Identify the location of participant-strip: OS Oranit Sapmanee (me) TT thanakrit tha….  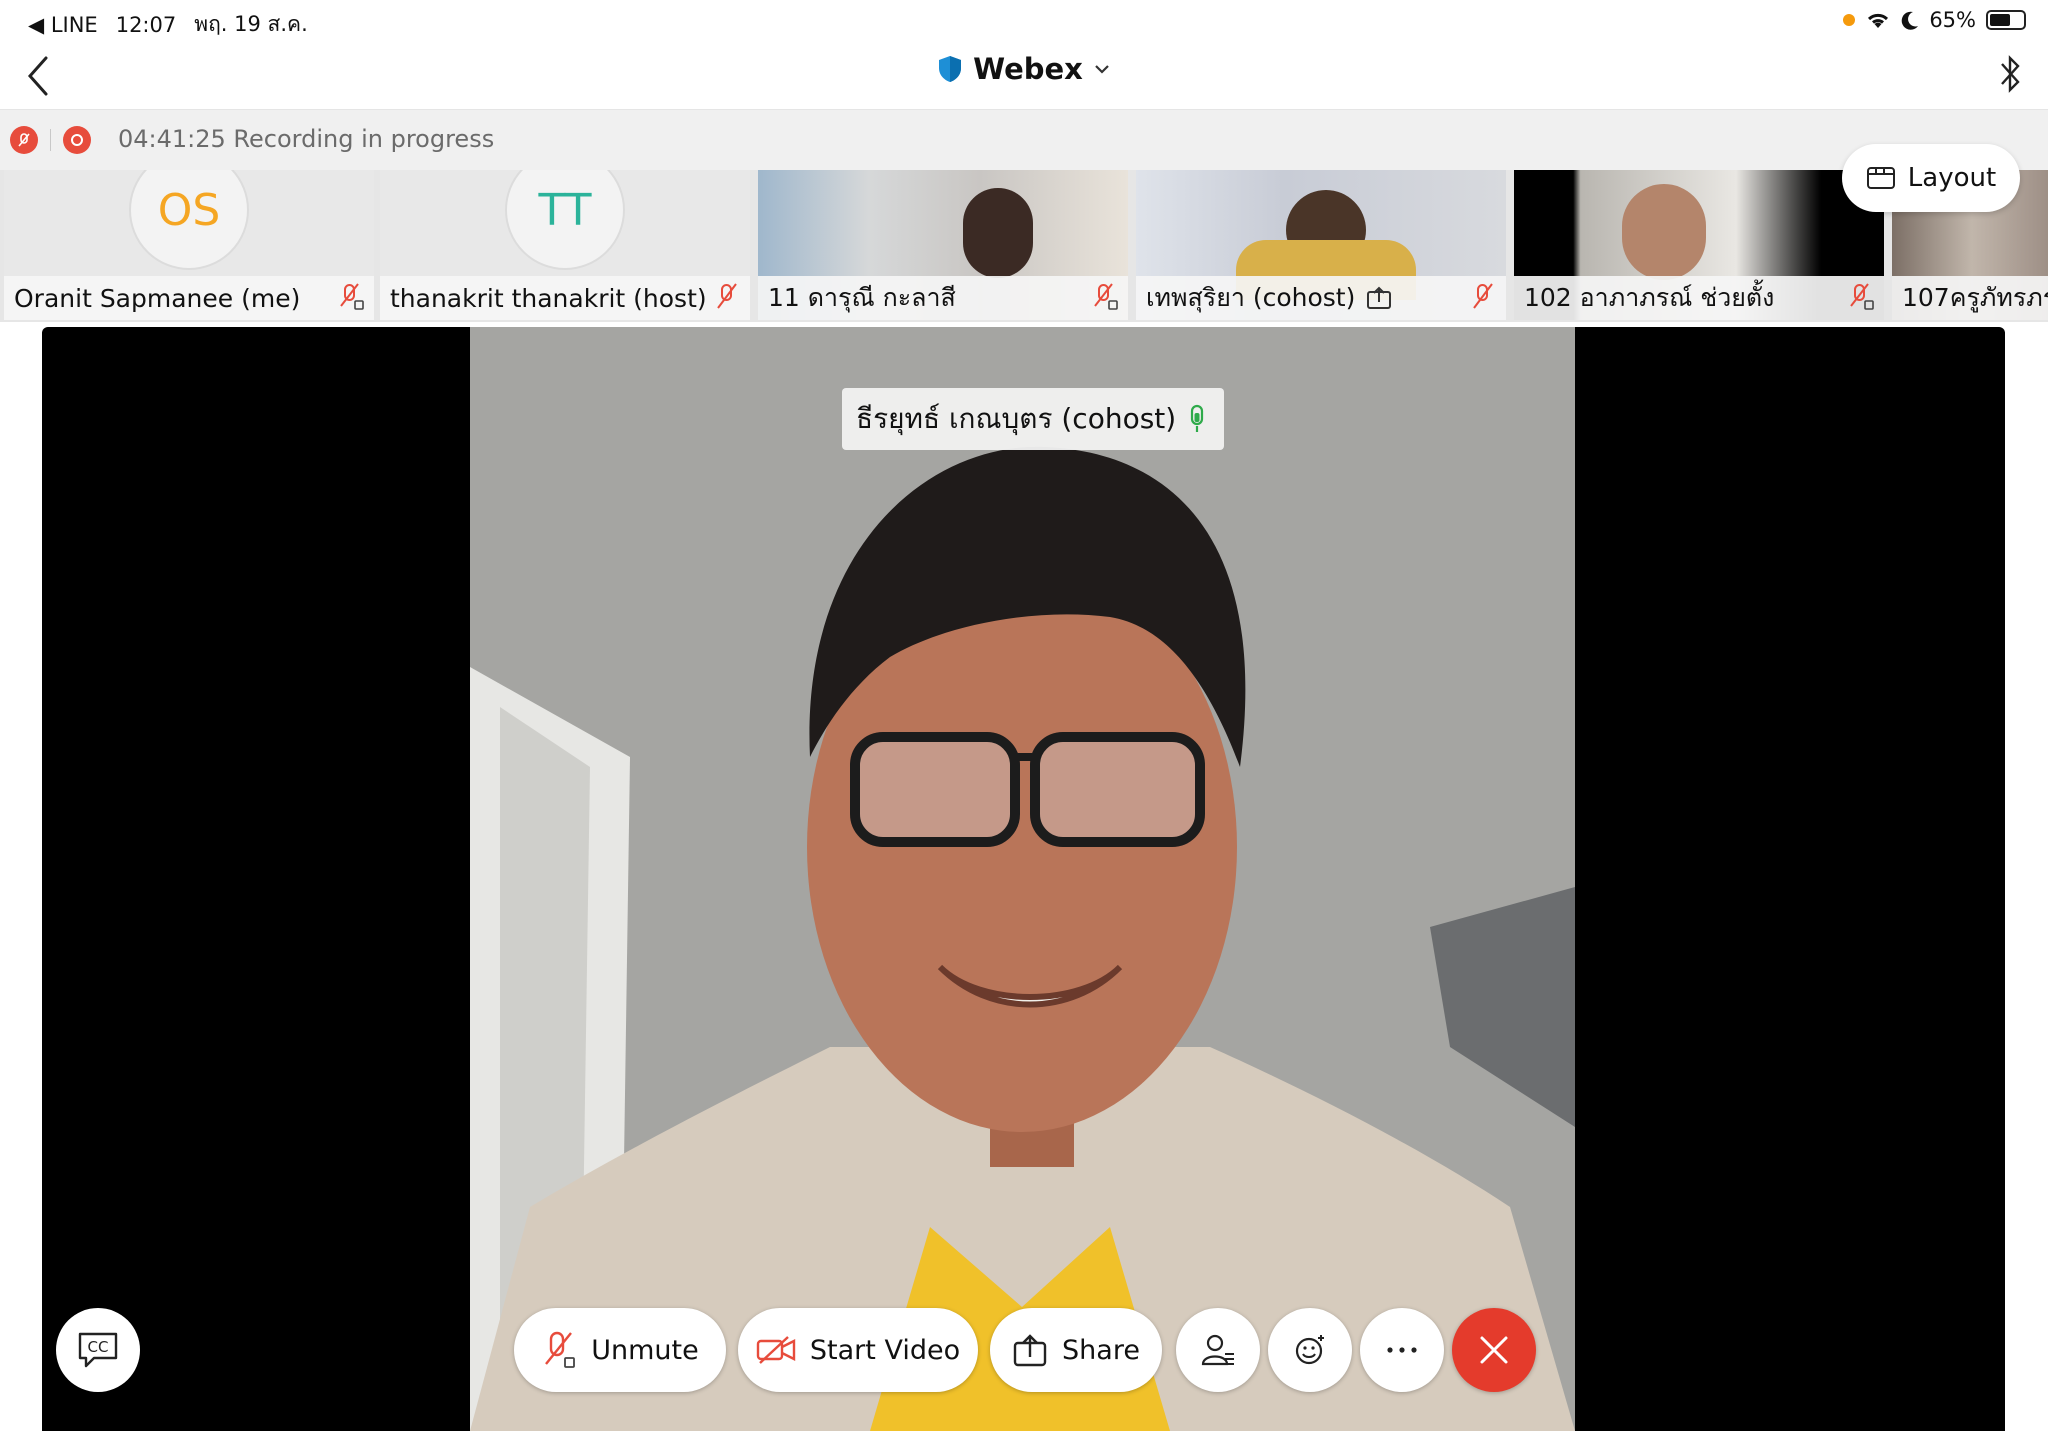
(1024, 246).